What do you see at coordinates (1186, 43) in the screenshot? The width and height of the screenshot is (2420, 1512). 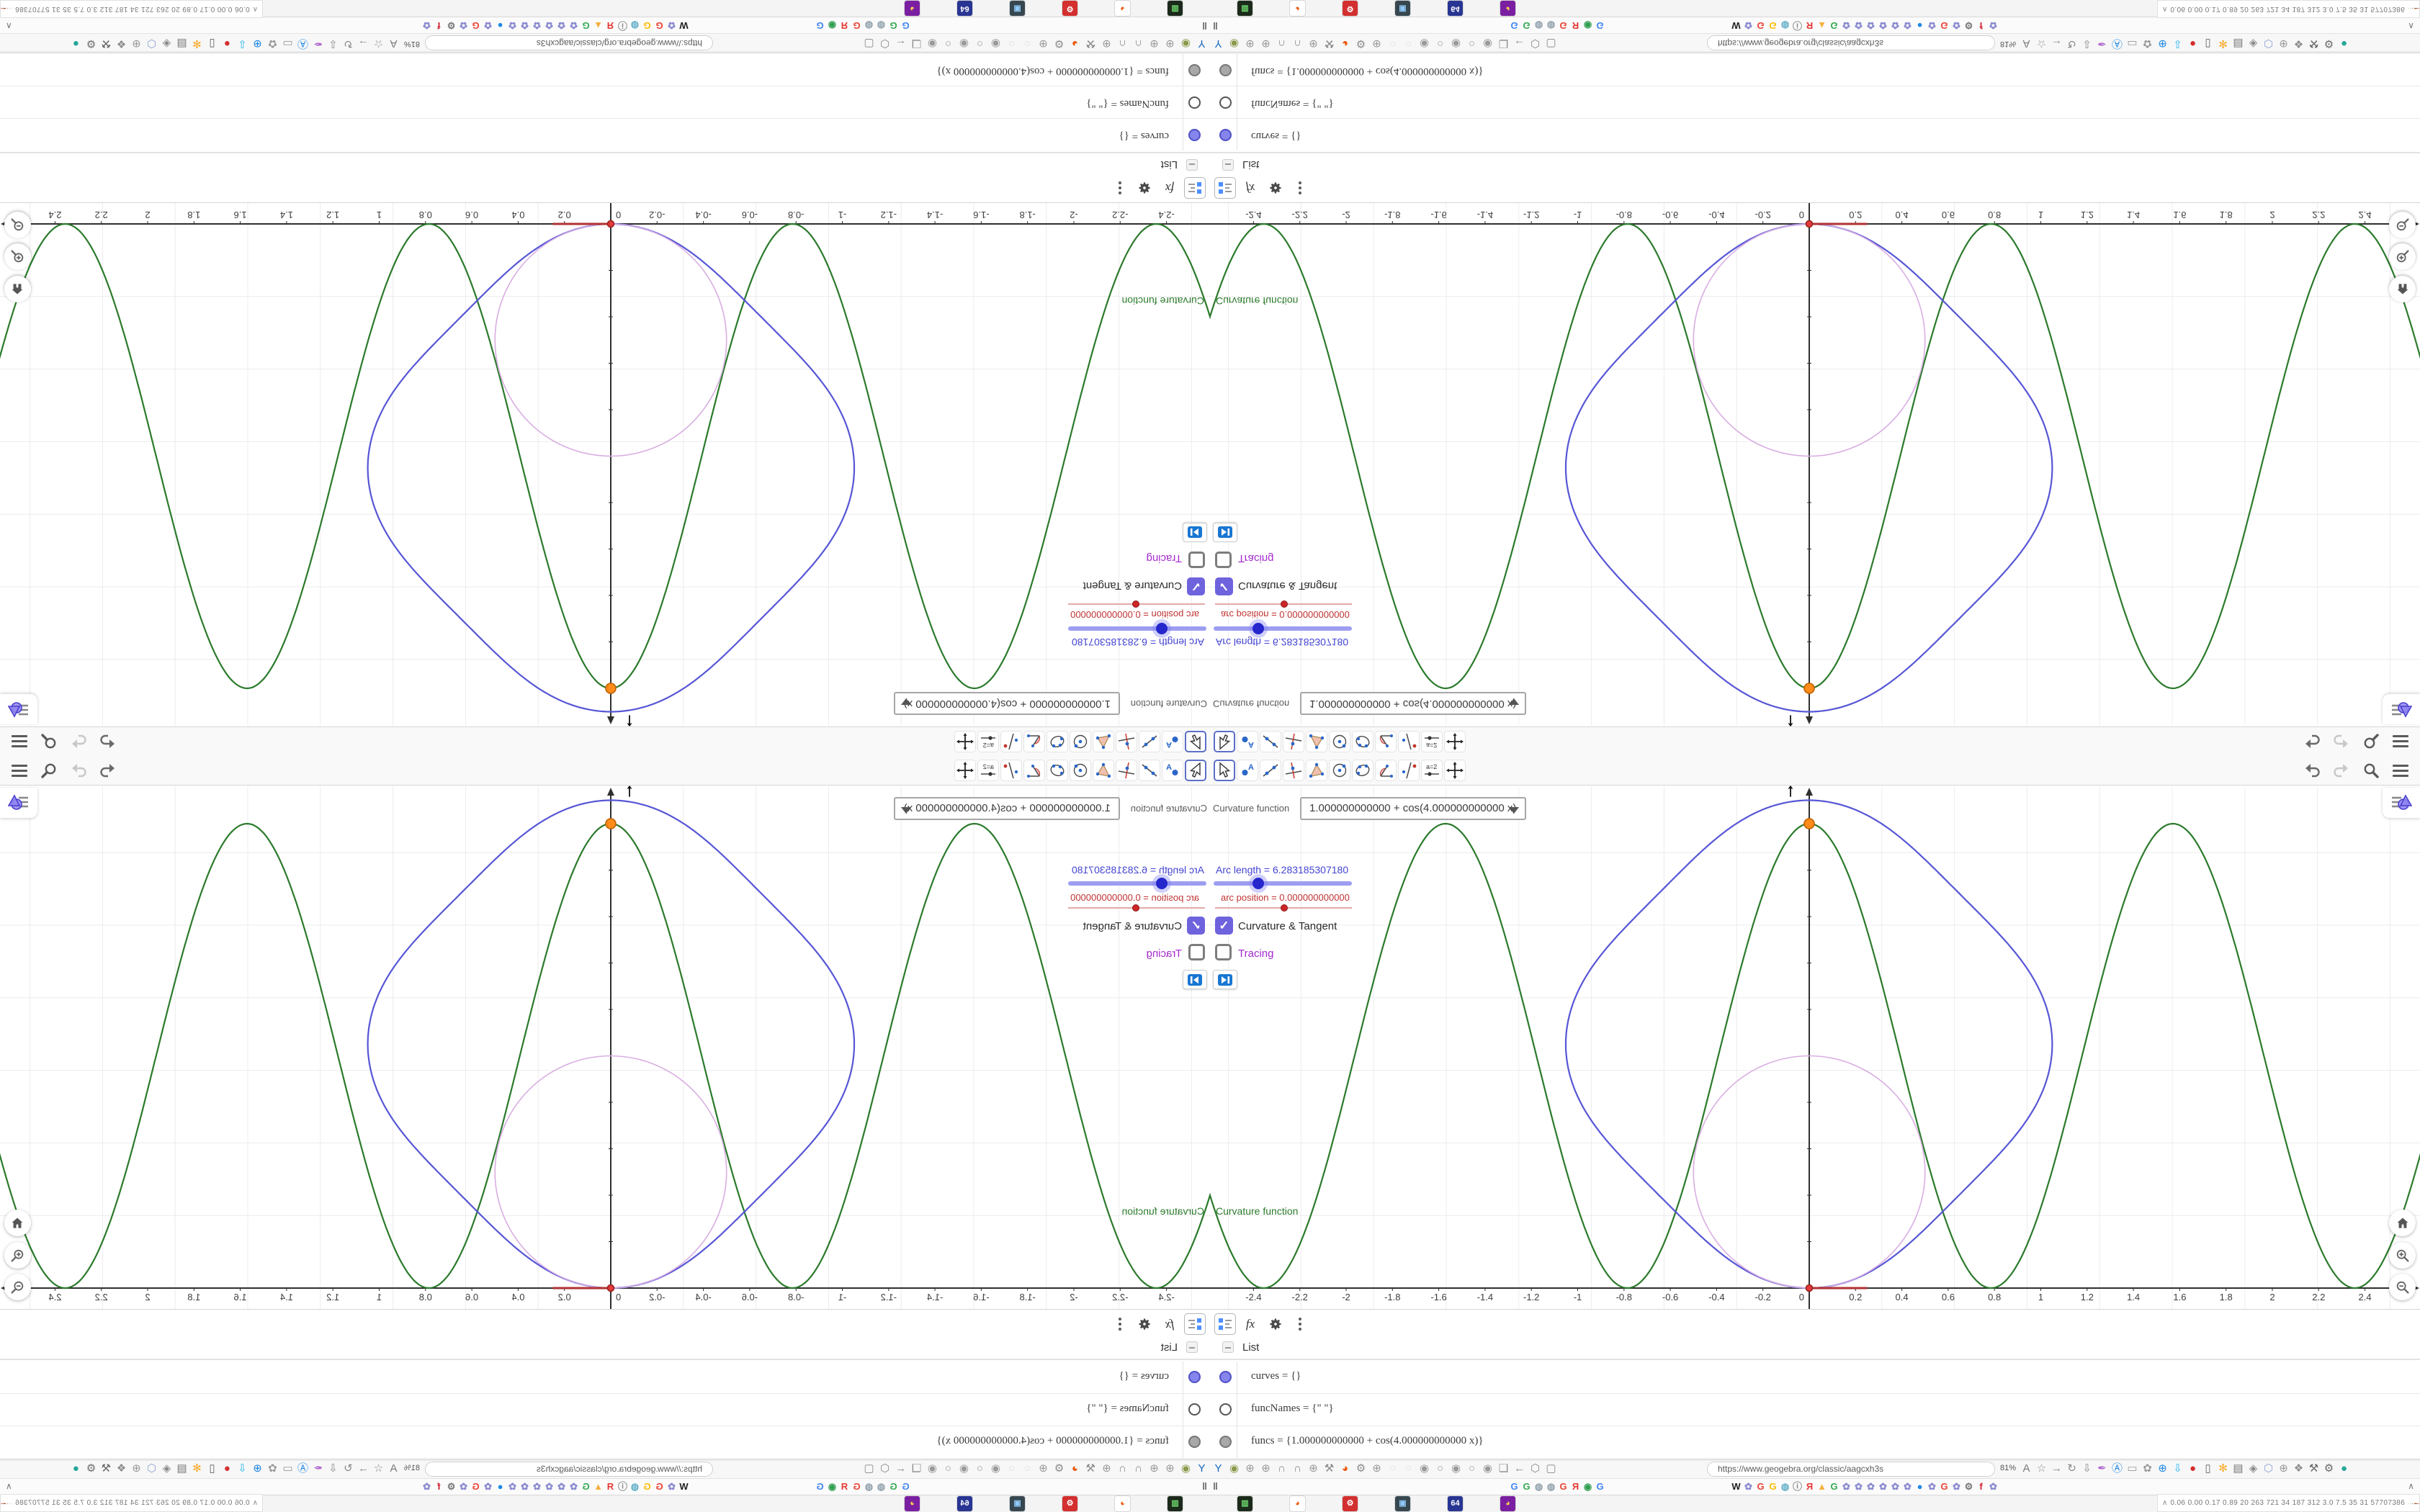 I see `olive-circle-icon: ◉` at bounding box center [1186, 43].